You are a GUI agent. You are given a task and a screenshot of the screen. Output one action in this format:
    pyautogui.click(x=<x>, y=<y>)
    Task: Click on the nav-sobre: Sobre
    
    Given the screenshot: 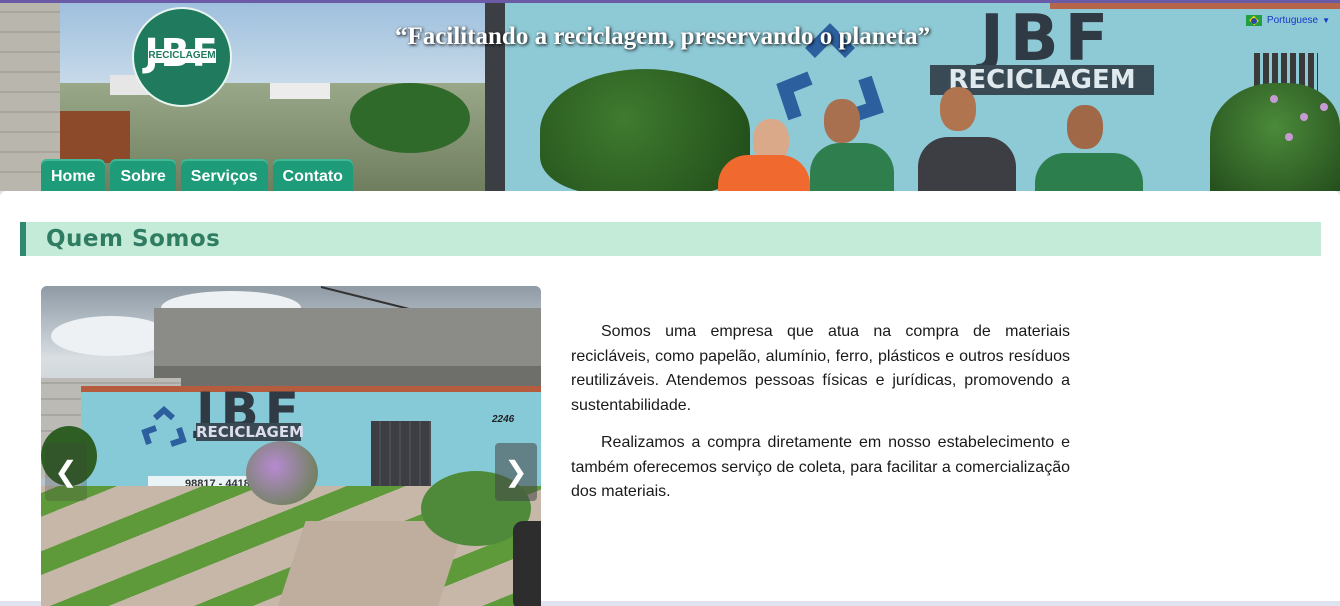 What is the action you would take?
    pyautogui.click(x=143, y=175)
    